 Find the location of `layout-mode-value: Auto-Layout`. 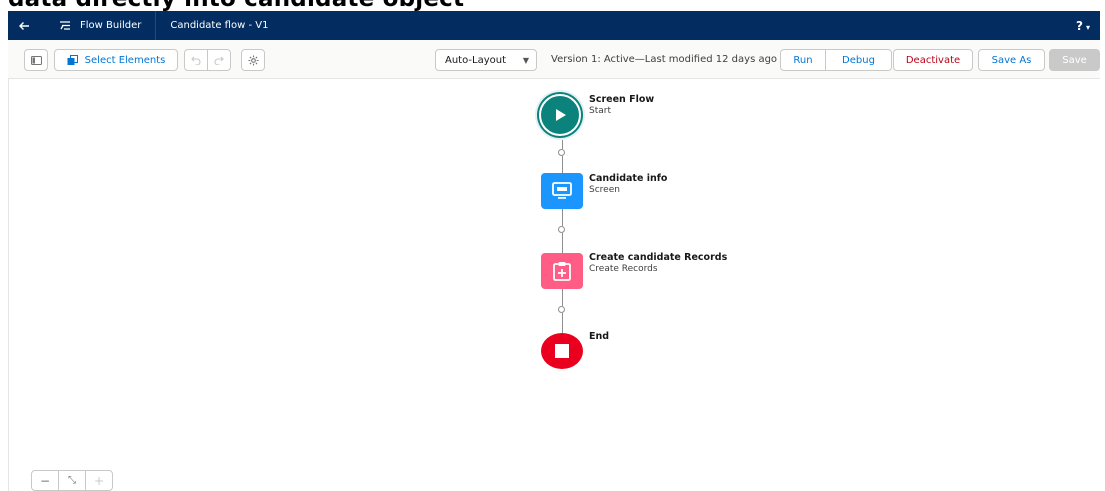

layout-mode-value: Auto-Layout is located at coordinates (476, 60).